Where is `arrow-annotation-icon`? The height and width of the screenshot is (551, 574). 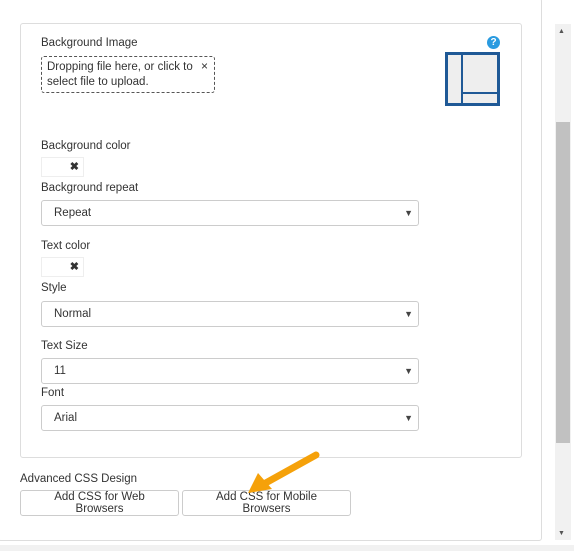
arrow-annotation-icon is located at coordinates (284, 472).